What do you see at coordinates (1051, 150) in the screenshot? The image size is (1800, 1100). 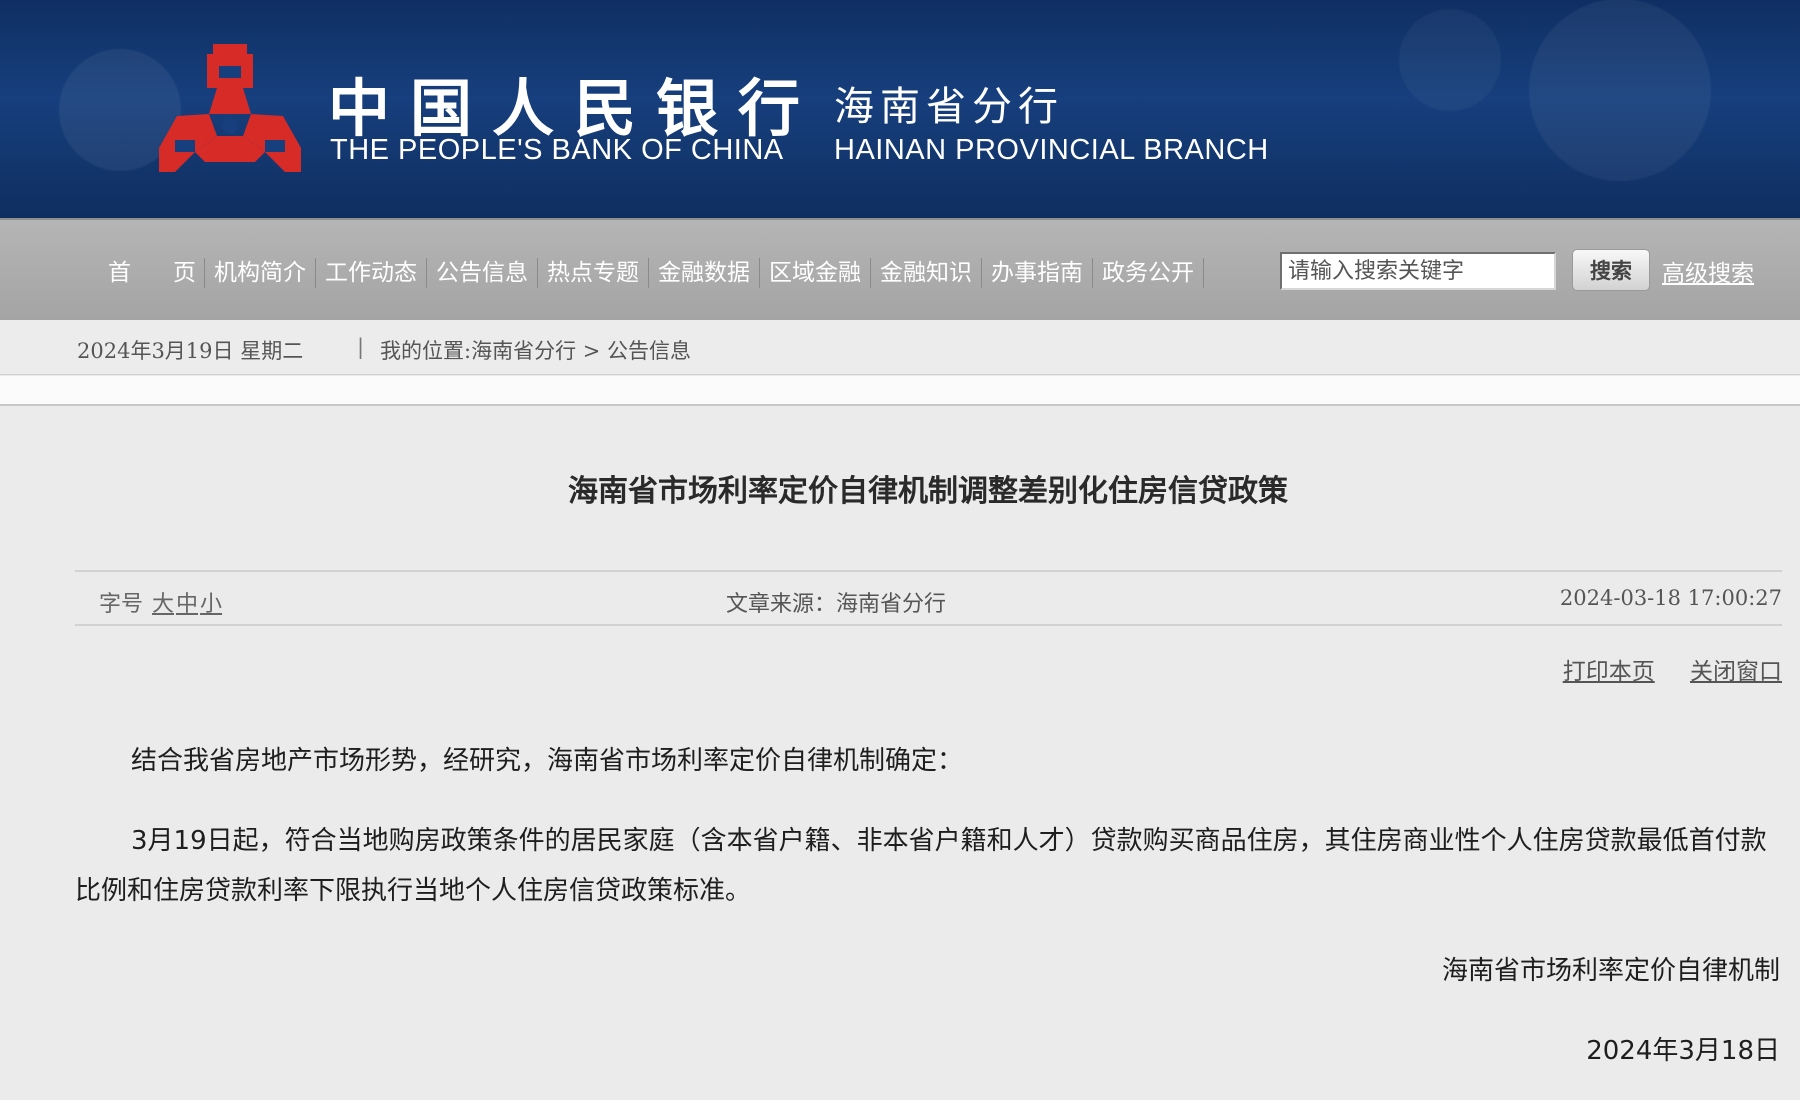 I see `branch-name-en: HAINAN PROVINCIAL BRANCH` at bounding box center [1051, 150].